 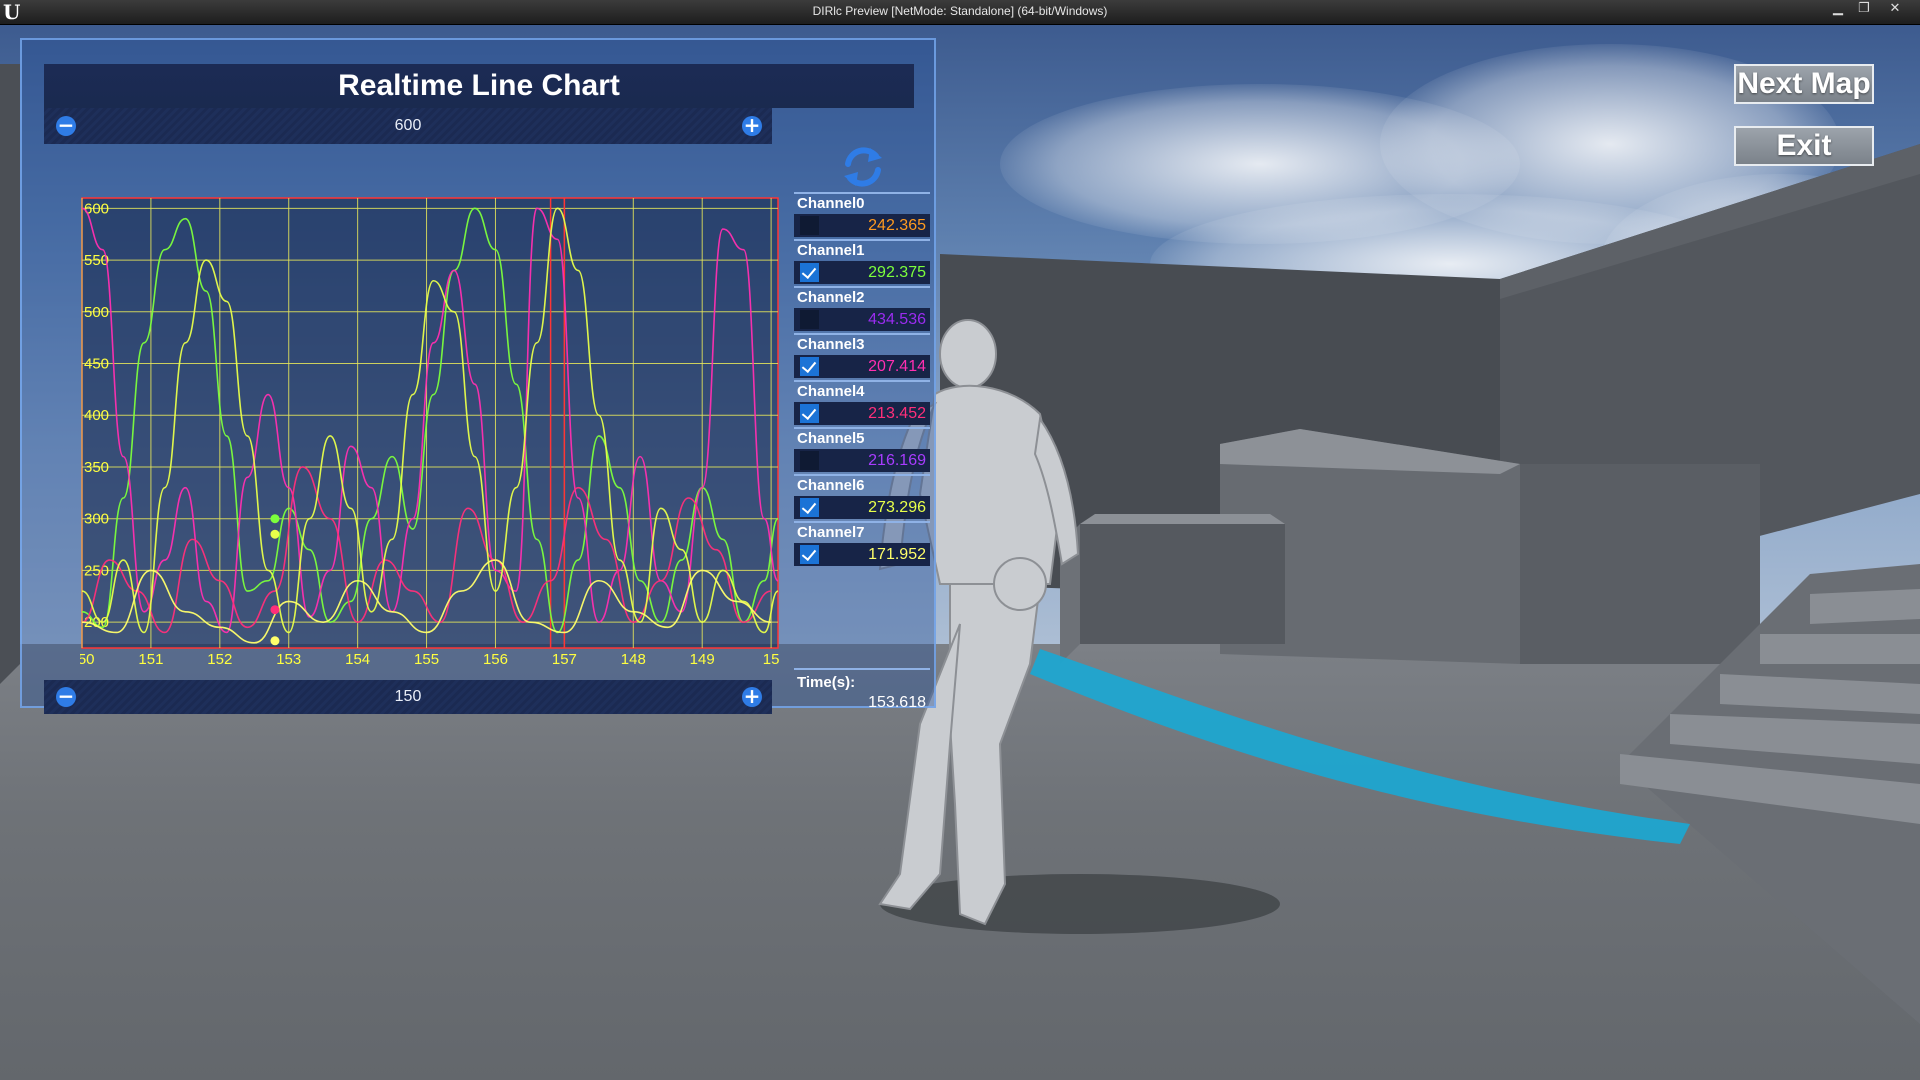 What do you see at coordinates (479, 86) in the screenshot?
I see `chart-title: Realtime Line Chart` at bounding box center [479, 86].